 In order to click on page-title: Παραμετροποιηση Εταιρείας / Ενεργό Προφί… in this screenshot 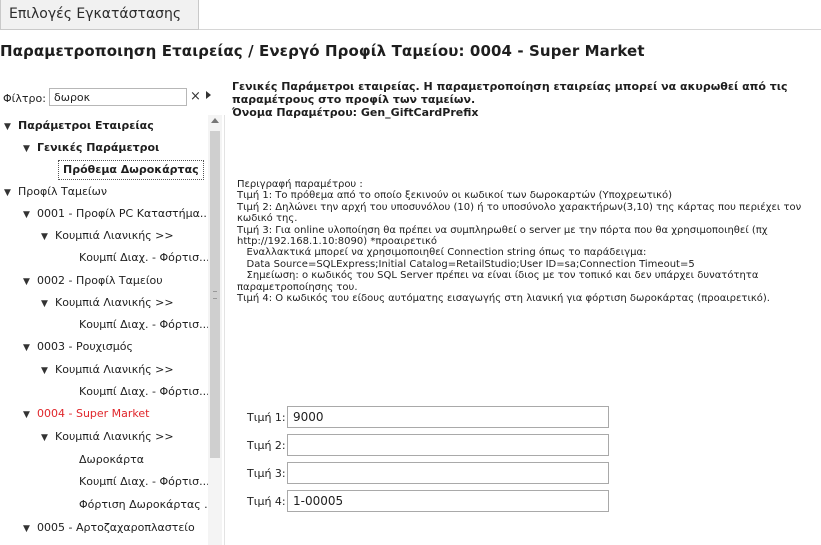, I will do `click(322, 51)`.